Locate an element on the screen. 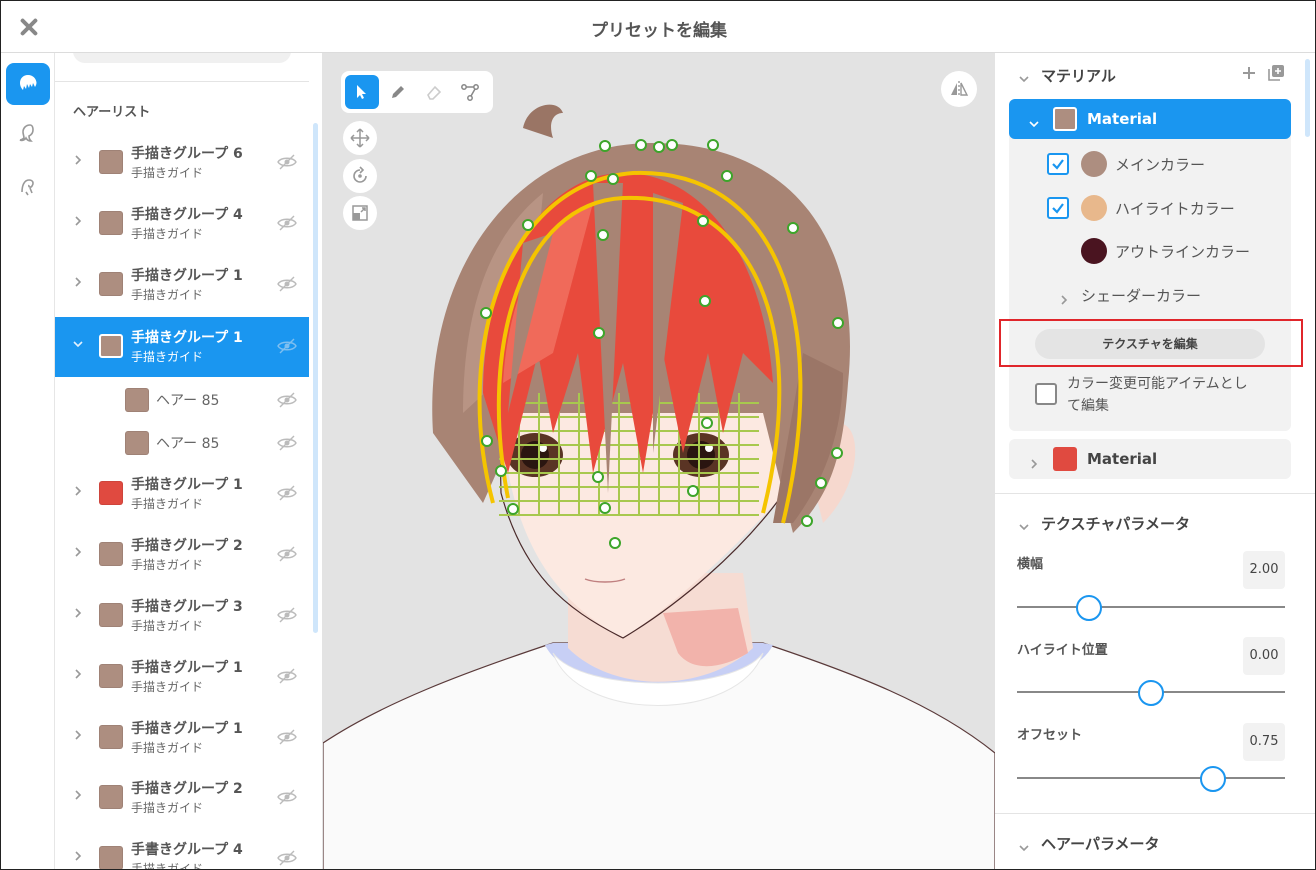 The width and height of the screenshot is (1316, 870). highlight-color-row: ハイライトカラー is located at coordinates (1150, 208).